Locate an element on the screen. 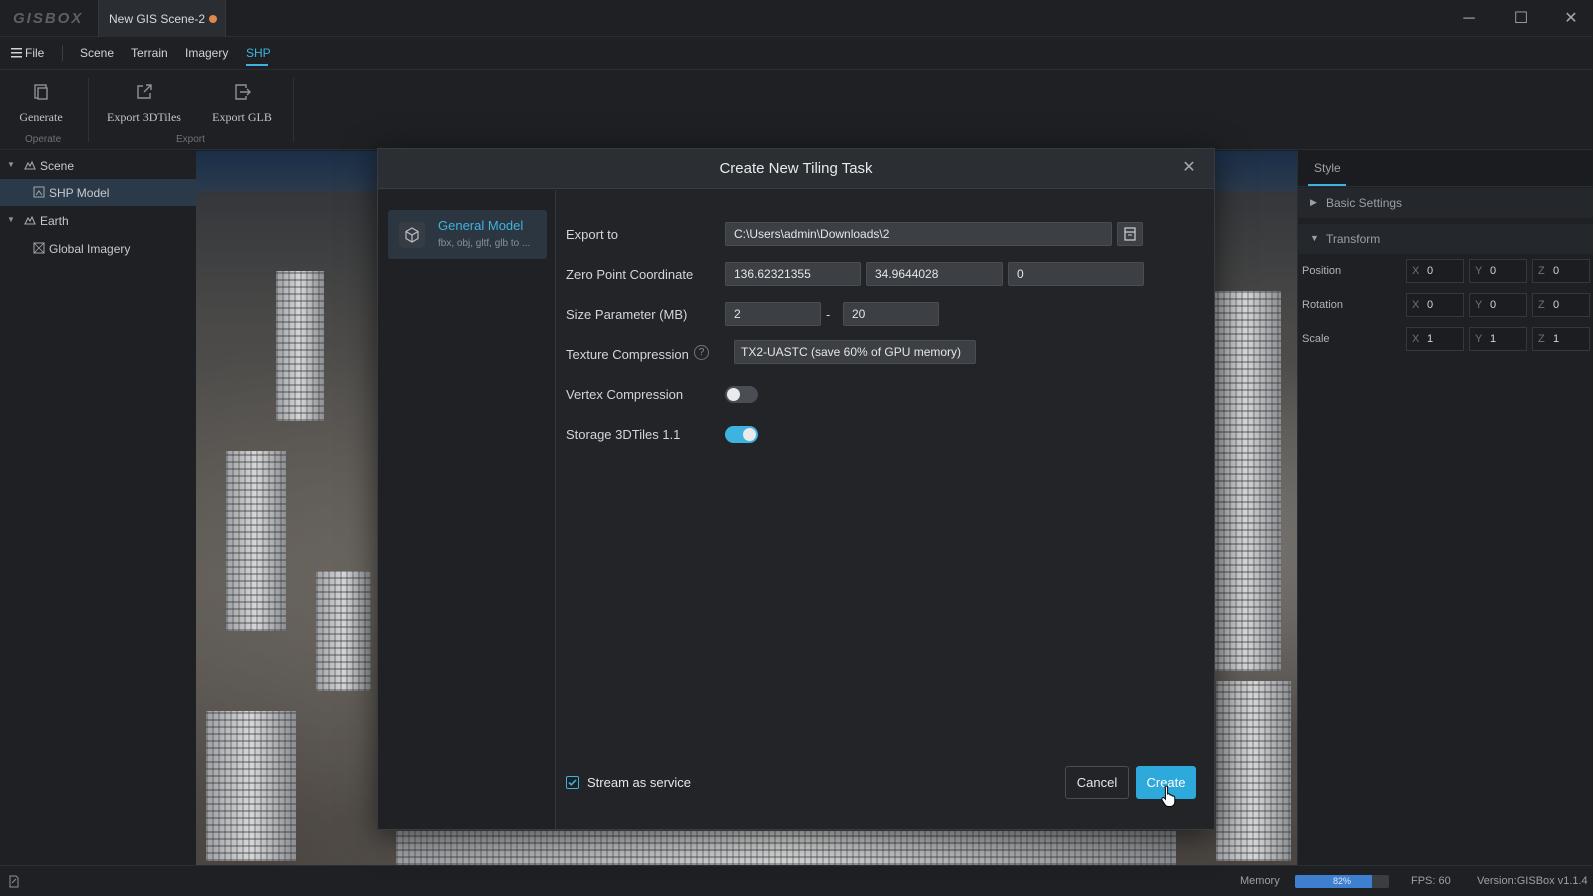 The height and width of the screenshot is (896, 1593). generate-label: Generate is located at coordinates (41, 117).